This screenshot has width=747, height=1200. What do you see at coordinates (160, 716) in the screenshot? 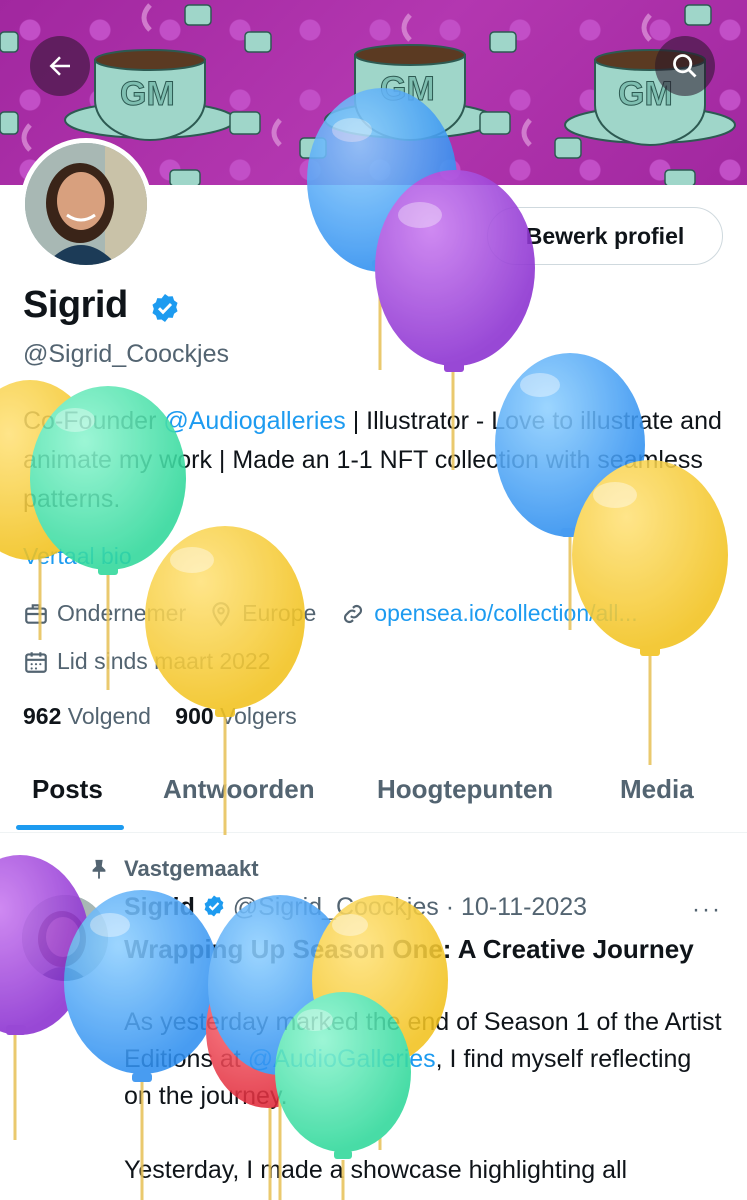
I see `follow-counts: 962 Volgend 900 Volgers` at bounding box center [160, 716].